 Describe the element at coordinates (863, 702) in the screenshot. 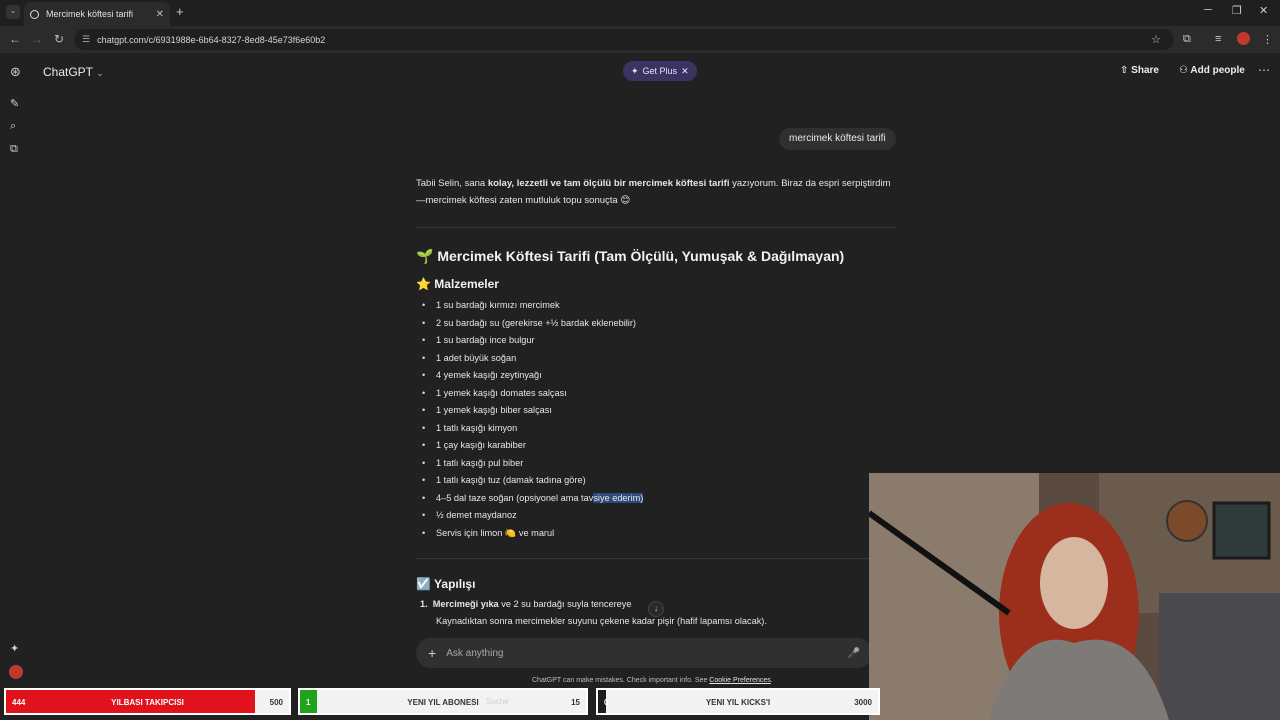

I see `goal-target: 3000` at that location.